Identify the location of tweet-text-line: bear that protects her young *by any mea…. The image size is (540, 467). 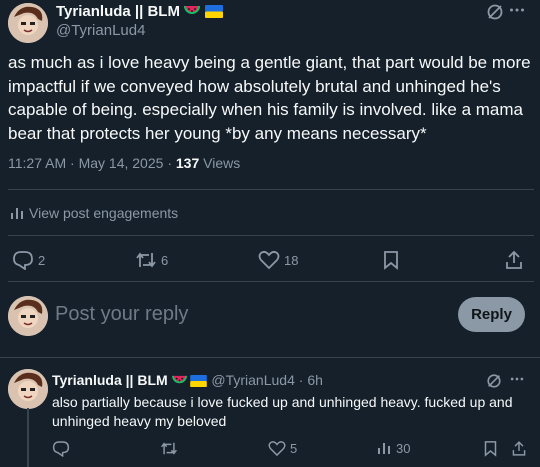
(217, 133).